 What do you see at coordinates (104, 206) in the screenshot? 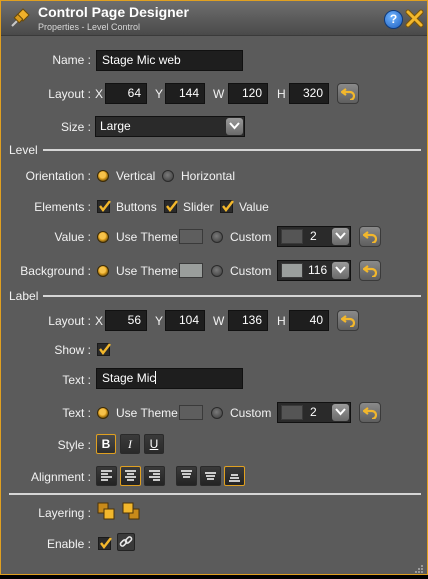
I see `elements-buttons-checkbox` at bounding box center [104, 206].